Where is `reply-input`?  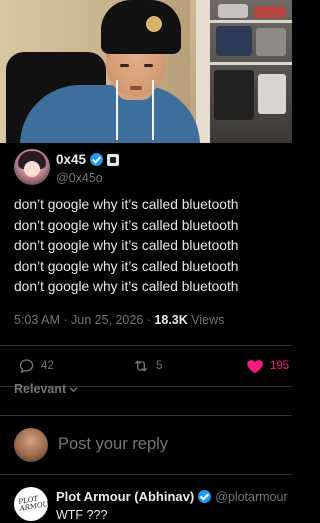
reply-input is located at coordinates (168, 444).